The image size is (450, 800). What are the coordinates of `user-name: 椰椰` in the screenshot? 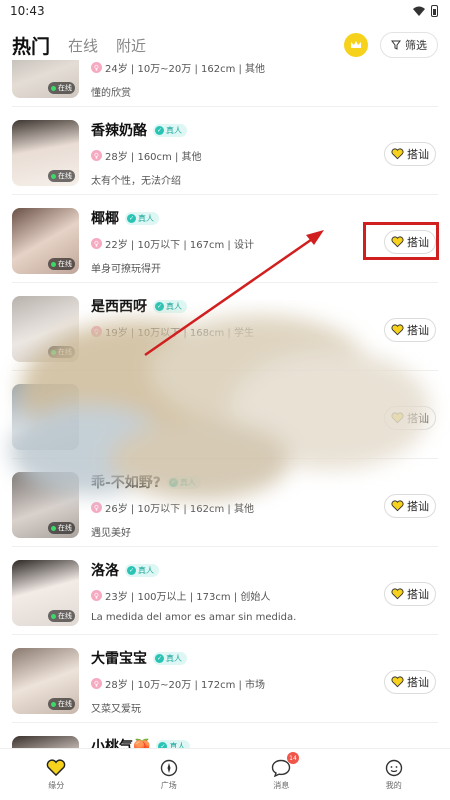 It's located at (105, 219).